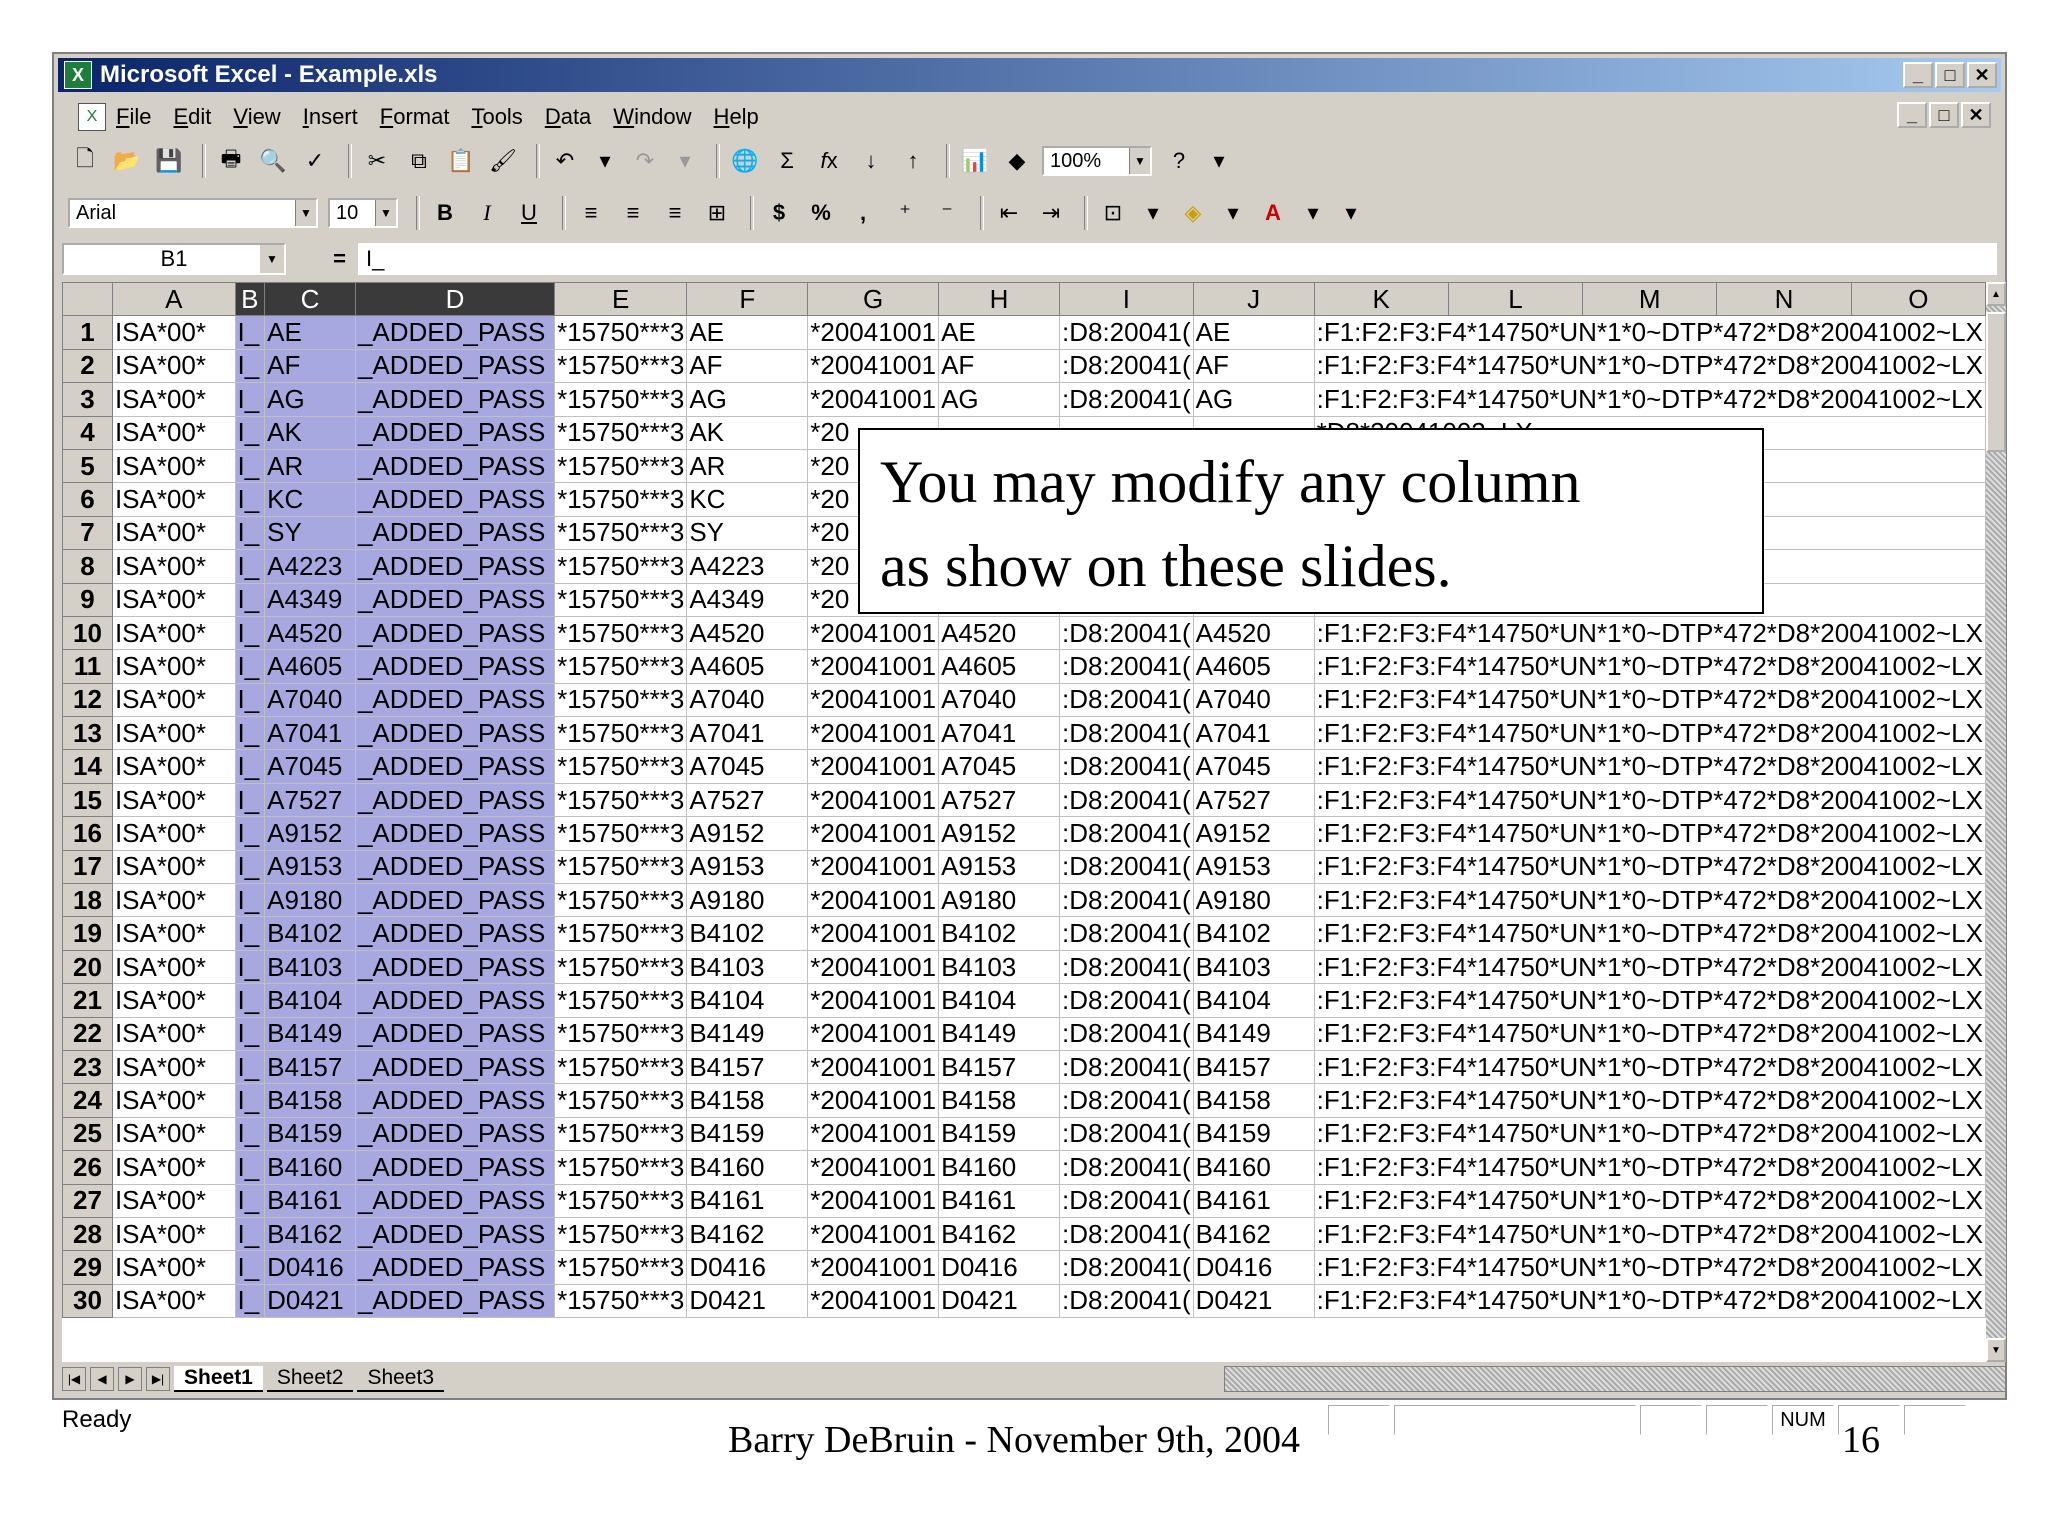 This screenshot has height=1536, width=2048. What do you see at coordinates (87, 933) in the screenshot?
I see `row-header: 19` at bounding box center [87, 933].